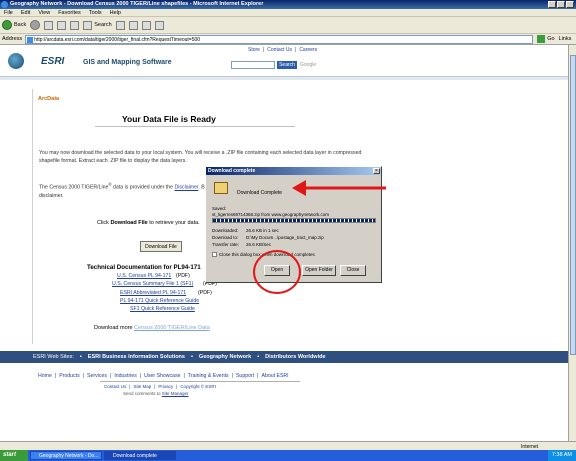  Describe the element at coordinates (140, 455) in the screenshot. I see `task-download-complete: Download complete` at that location.